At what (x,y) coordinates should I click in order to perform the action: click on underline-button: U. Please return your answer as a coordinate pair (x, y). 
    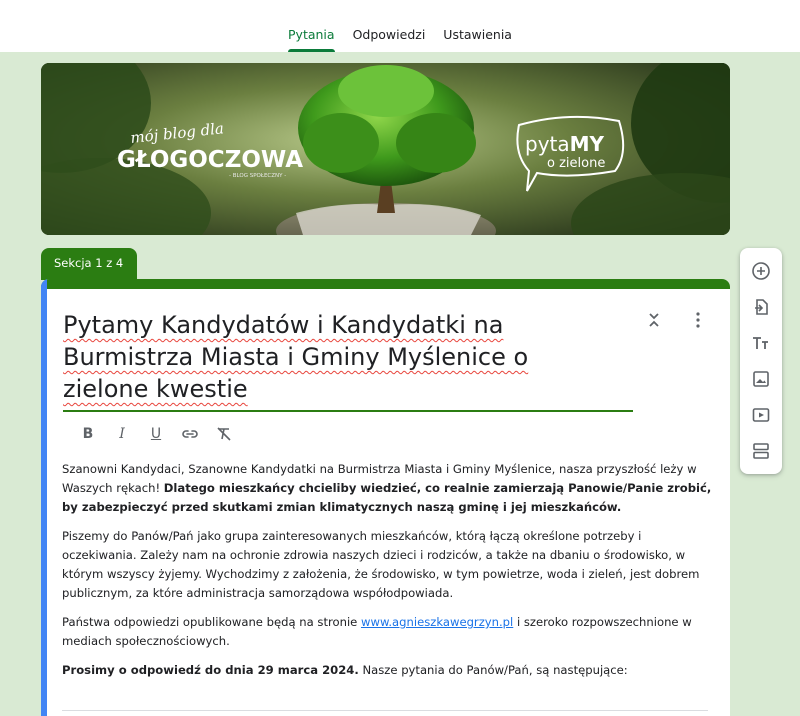
    Looking at the image, I should click on (156, 434).